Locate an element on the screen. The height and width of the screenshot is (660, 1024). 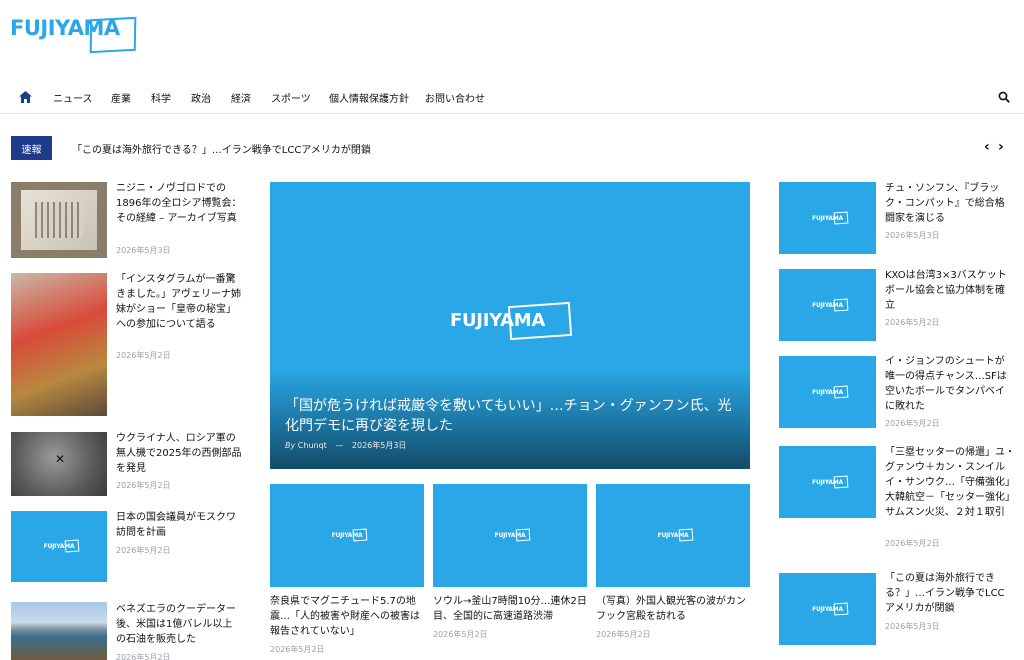
nav-item-contact: お問い合わせ is located at coordinates (455, 97).